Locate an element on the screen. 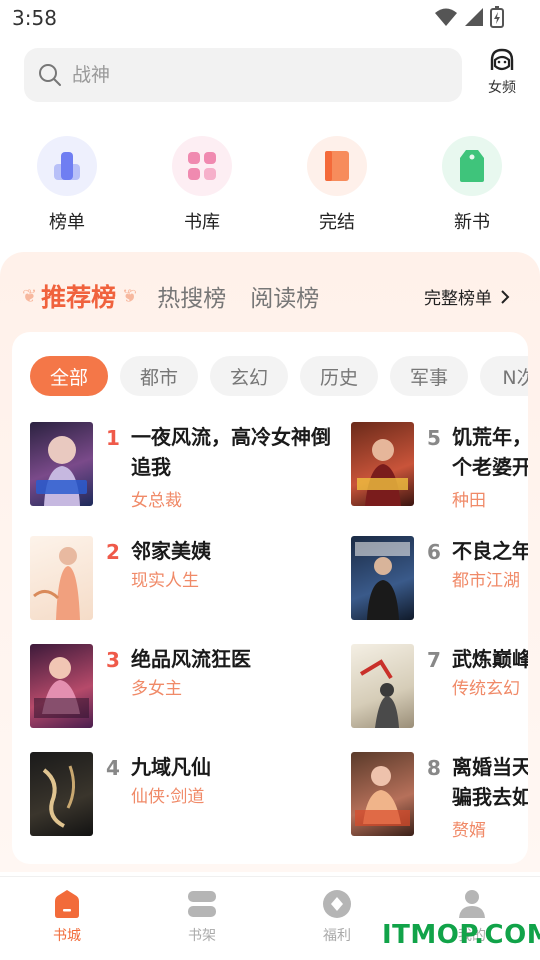 Image resolution: width=540 pixels, height=960 pixels. nav-bookshelf: 书架 is located at coordinates (202, 917).